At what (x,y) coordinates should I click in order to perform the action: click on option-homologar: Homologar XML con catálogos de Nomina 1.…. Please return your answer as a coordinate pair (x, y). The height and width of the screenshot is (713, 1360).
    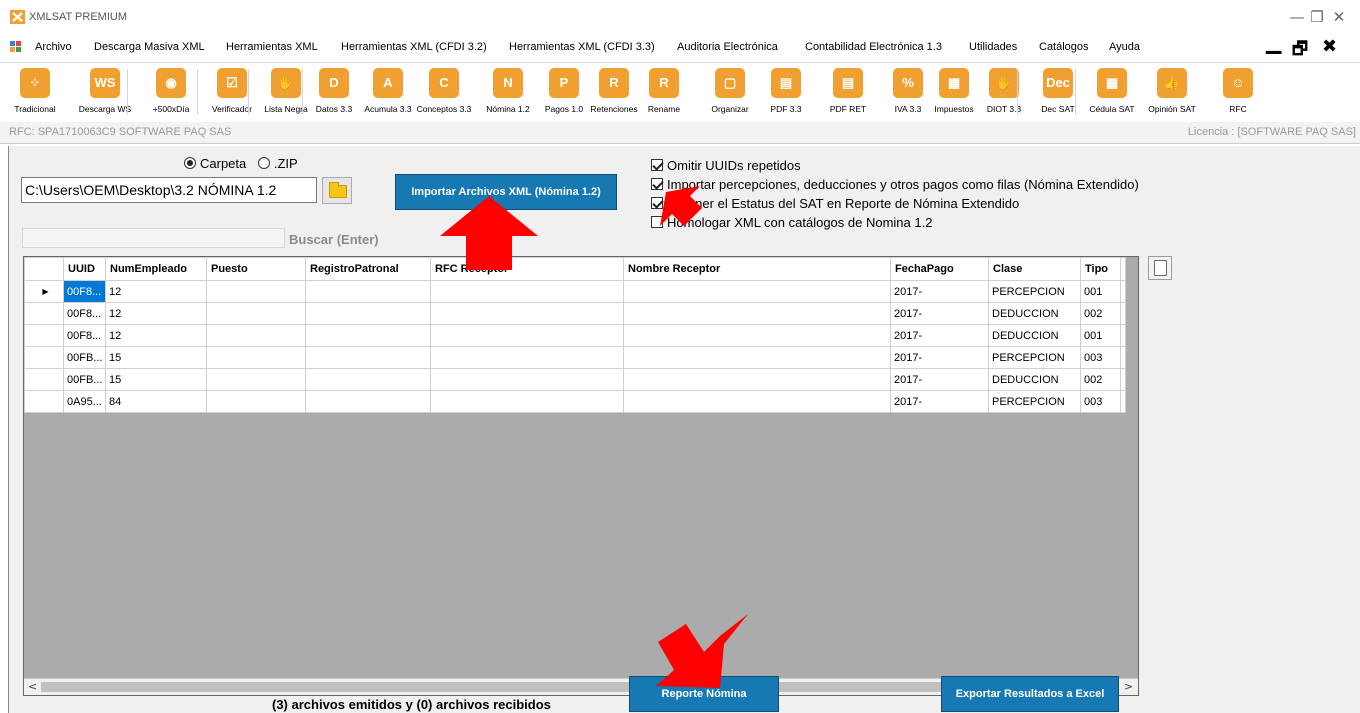
    Looking at the image, I should click on (895, 224).